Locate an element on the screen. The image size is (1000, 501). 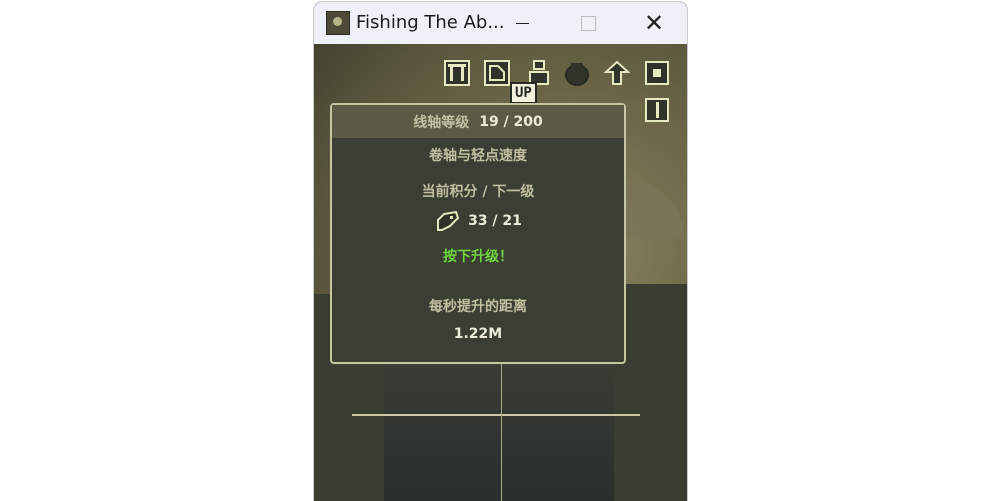
panel-subtitle: 卷轴与轻点速度 is located at coordinates (478, 156).